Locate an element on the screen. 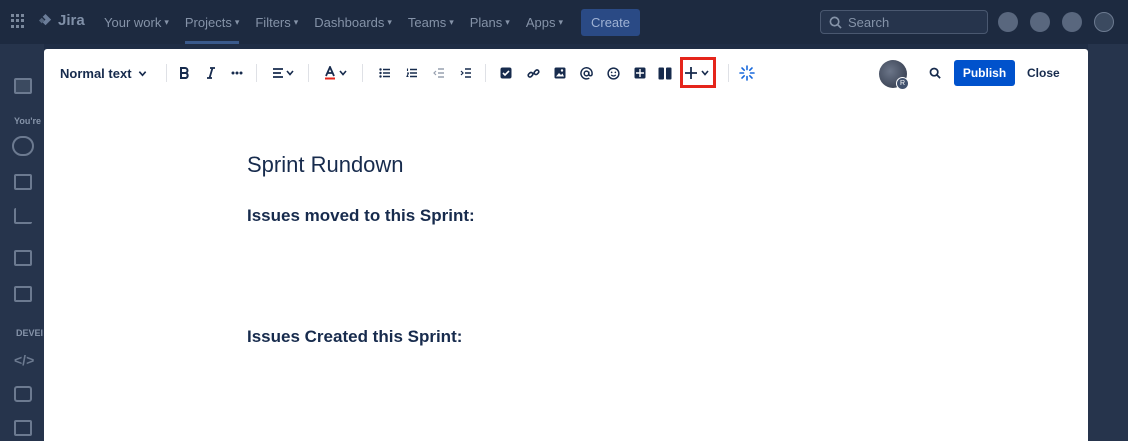 The width and height of the screenshot is (1128, 441). create-button: Create is located at coordinates (610, 22).